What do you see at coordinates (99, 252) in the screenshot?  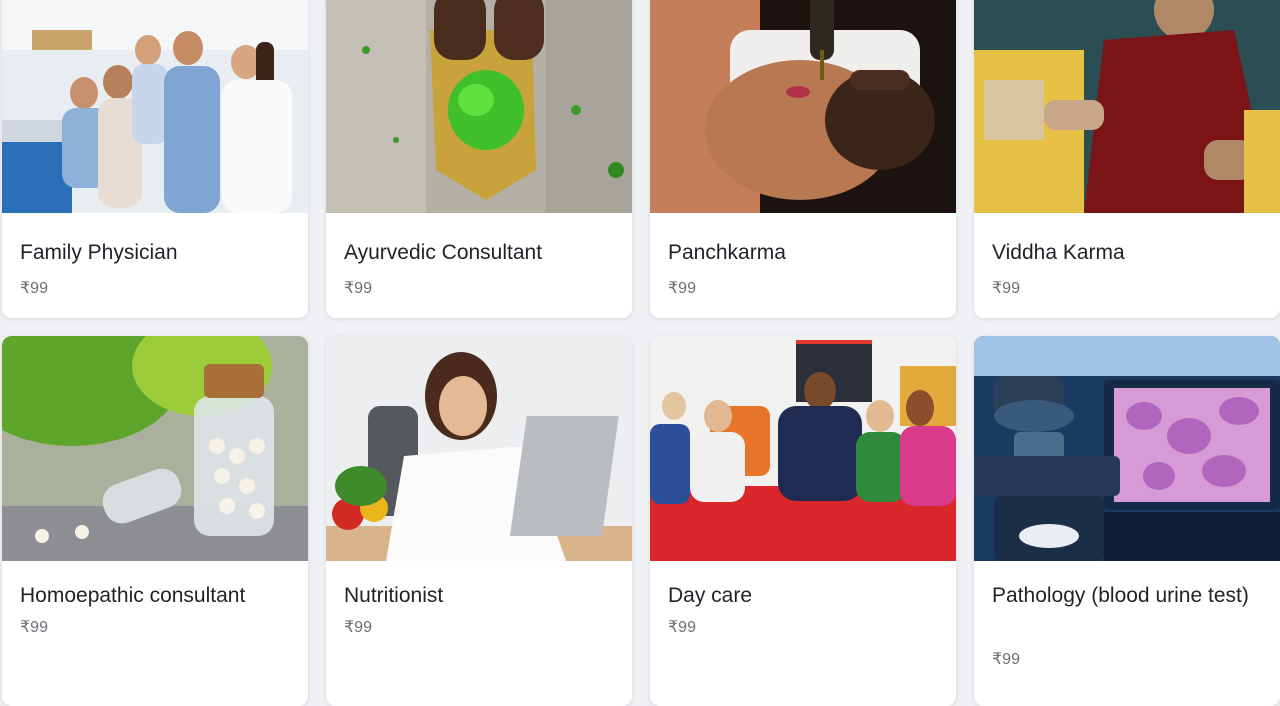 I see `service-title: Family Physician` at bounding box center [99, 252].